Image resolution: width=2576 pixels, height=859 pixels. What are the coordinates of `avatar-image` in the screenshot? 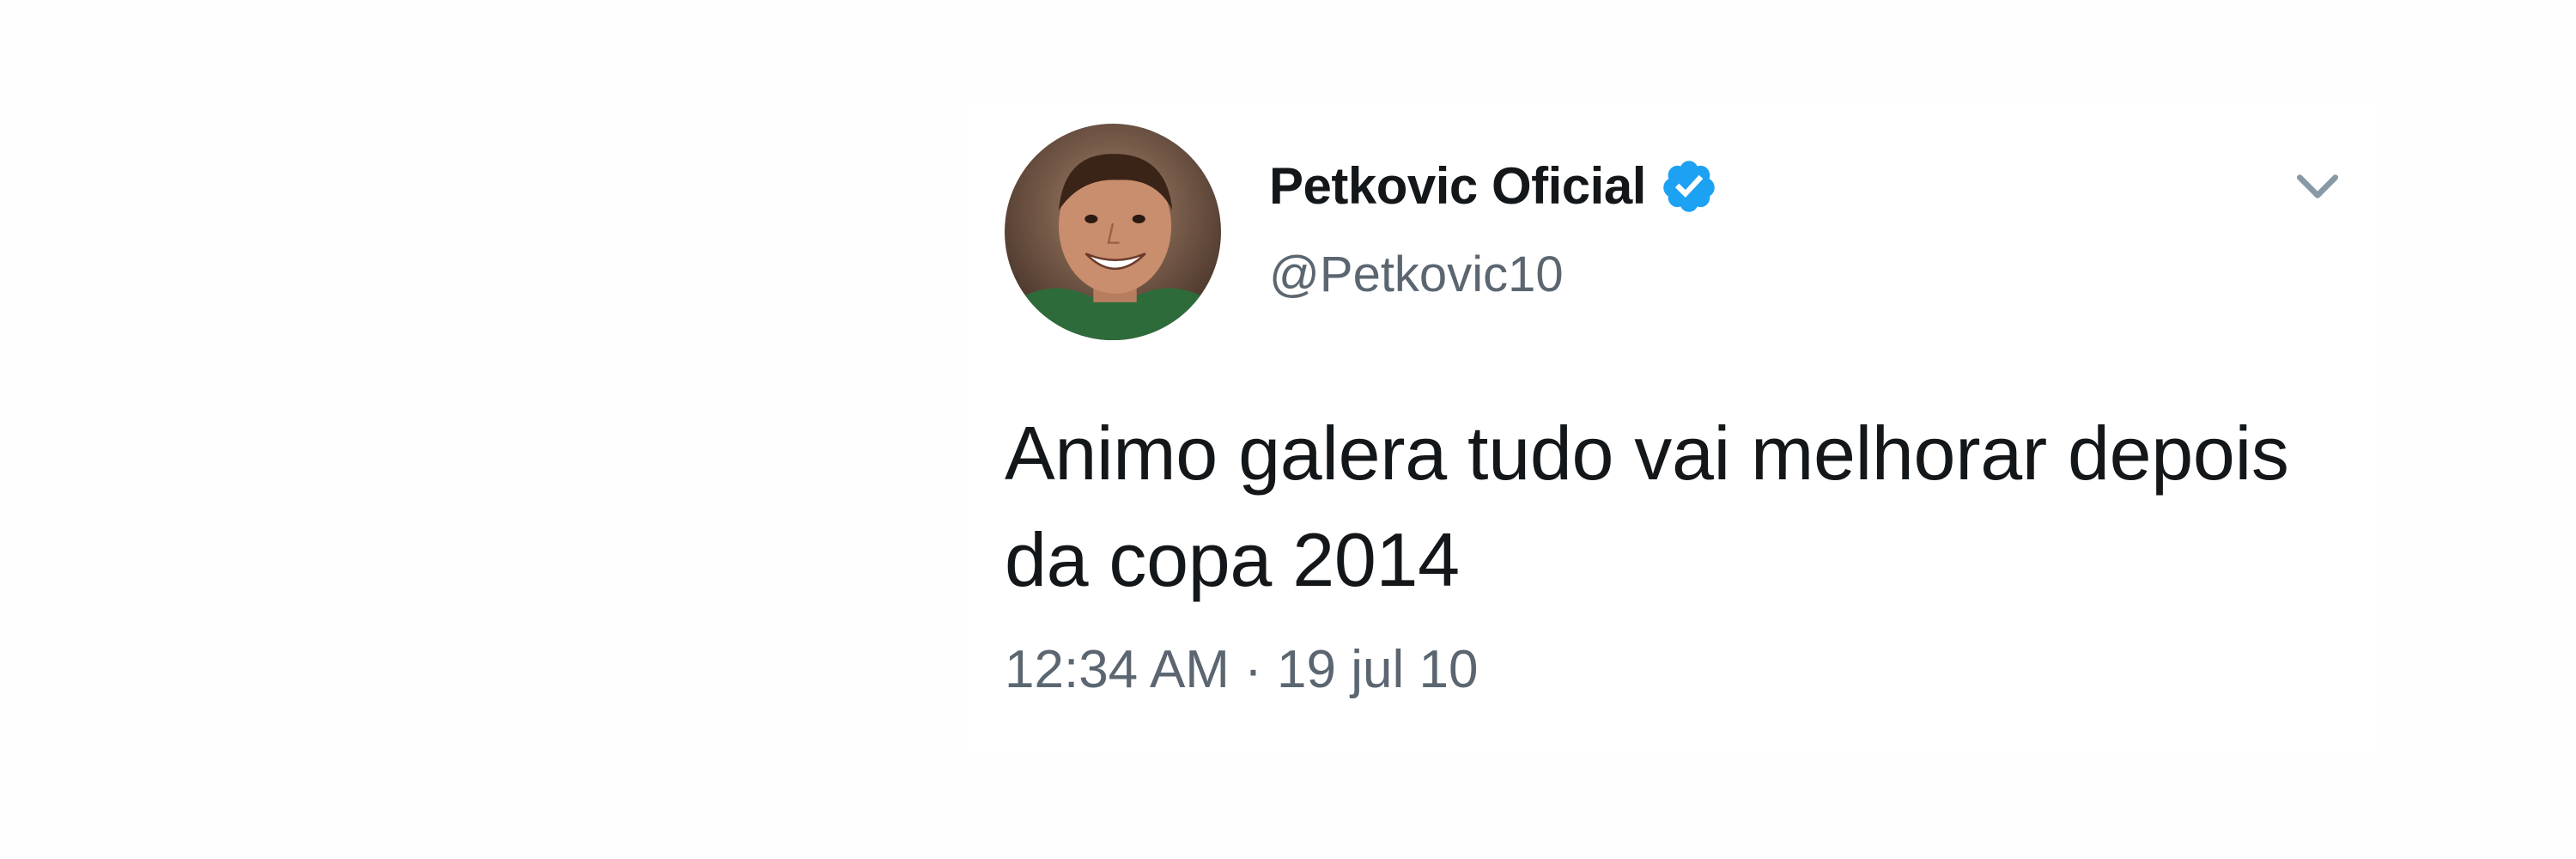 It's located at (1113, 232).